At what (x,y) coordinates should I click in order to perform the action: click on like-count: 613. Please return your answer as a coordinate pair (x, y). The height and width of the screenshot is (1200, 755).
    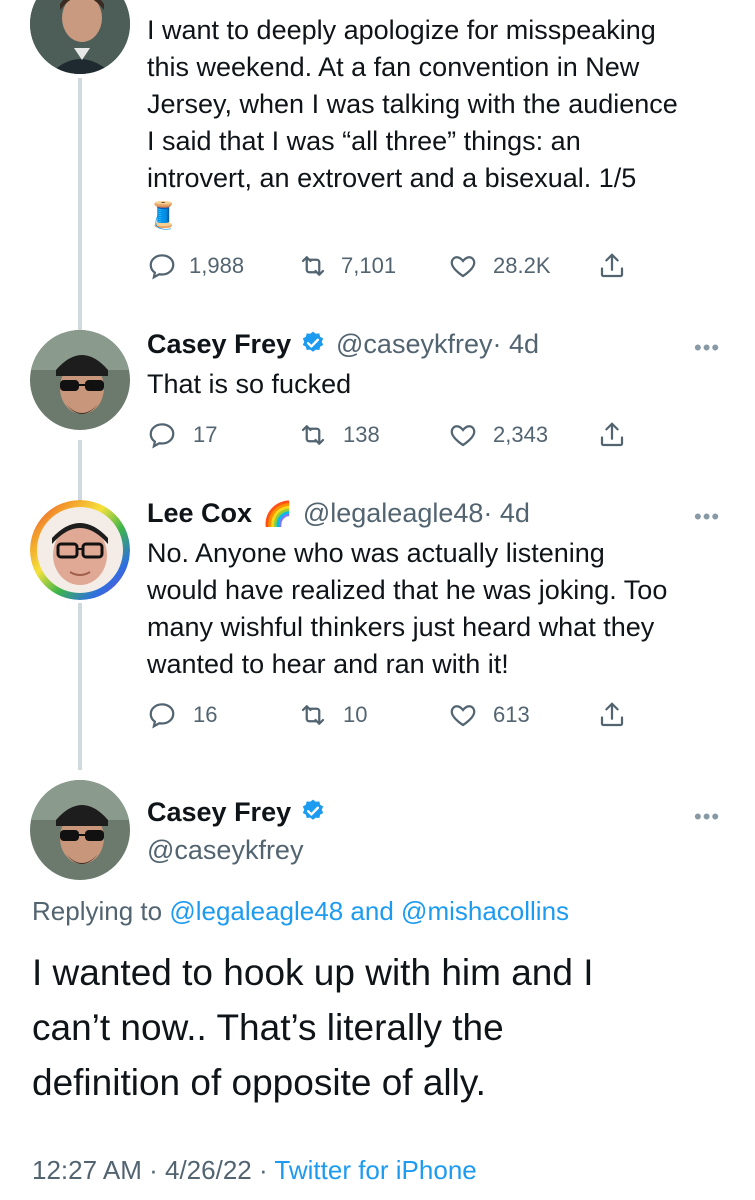
    Looking at the image, I should click on (511, 714).